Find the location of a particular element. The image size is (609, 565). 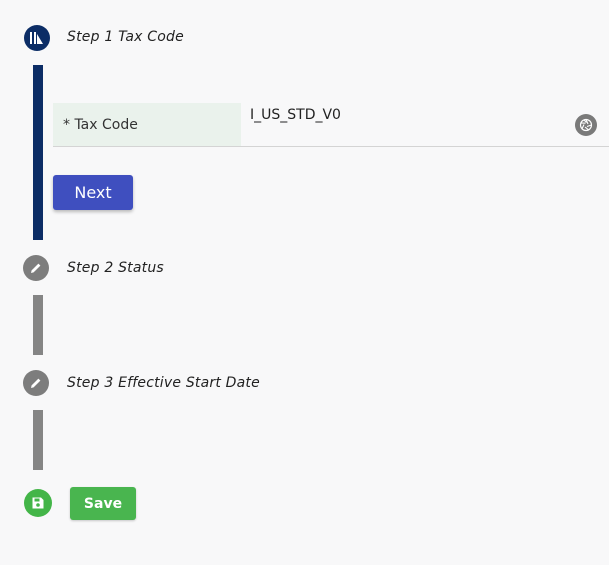

step-2-label: Step 2 Status is located at coordinates (115, 268).